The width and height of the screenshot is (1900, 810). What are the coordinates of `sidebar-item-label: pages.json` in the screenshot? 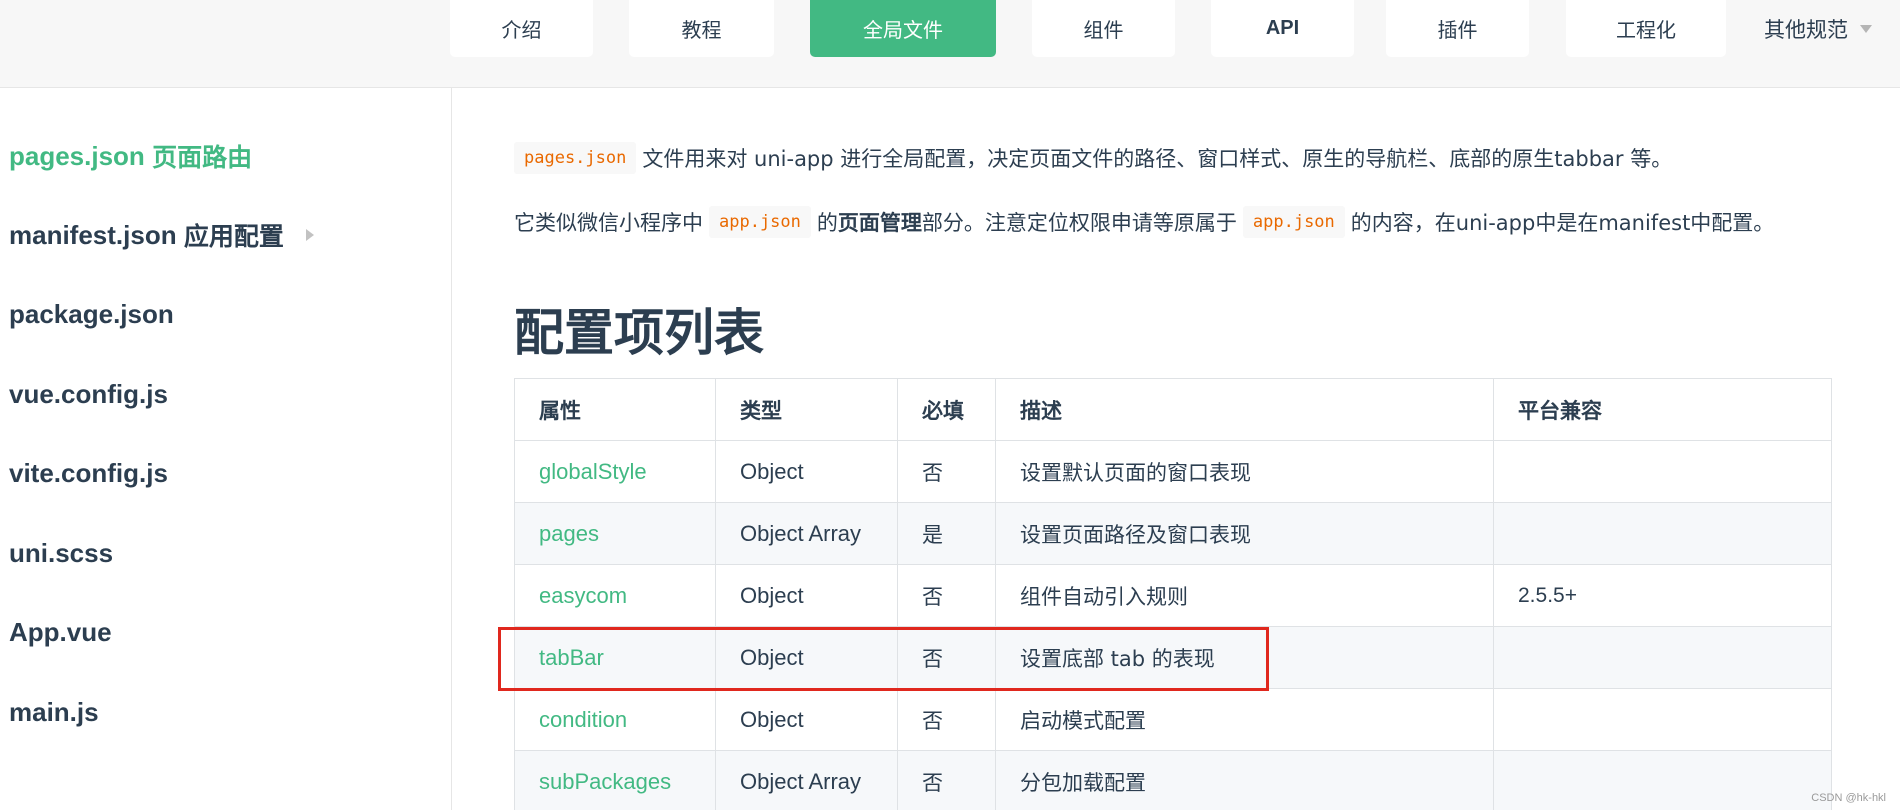 It's located at (77, 155).